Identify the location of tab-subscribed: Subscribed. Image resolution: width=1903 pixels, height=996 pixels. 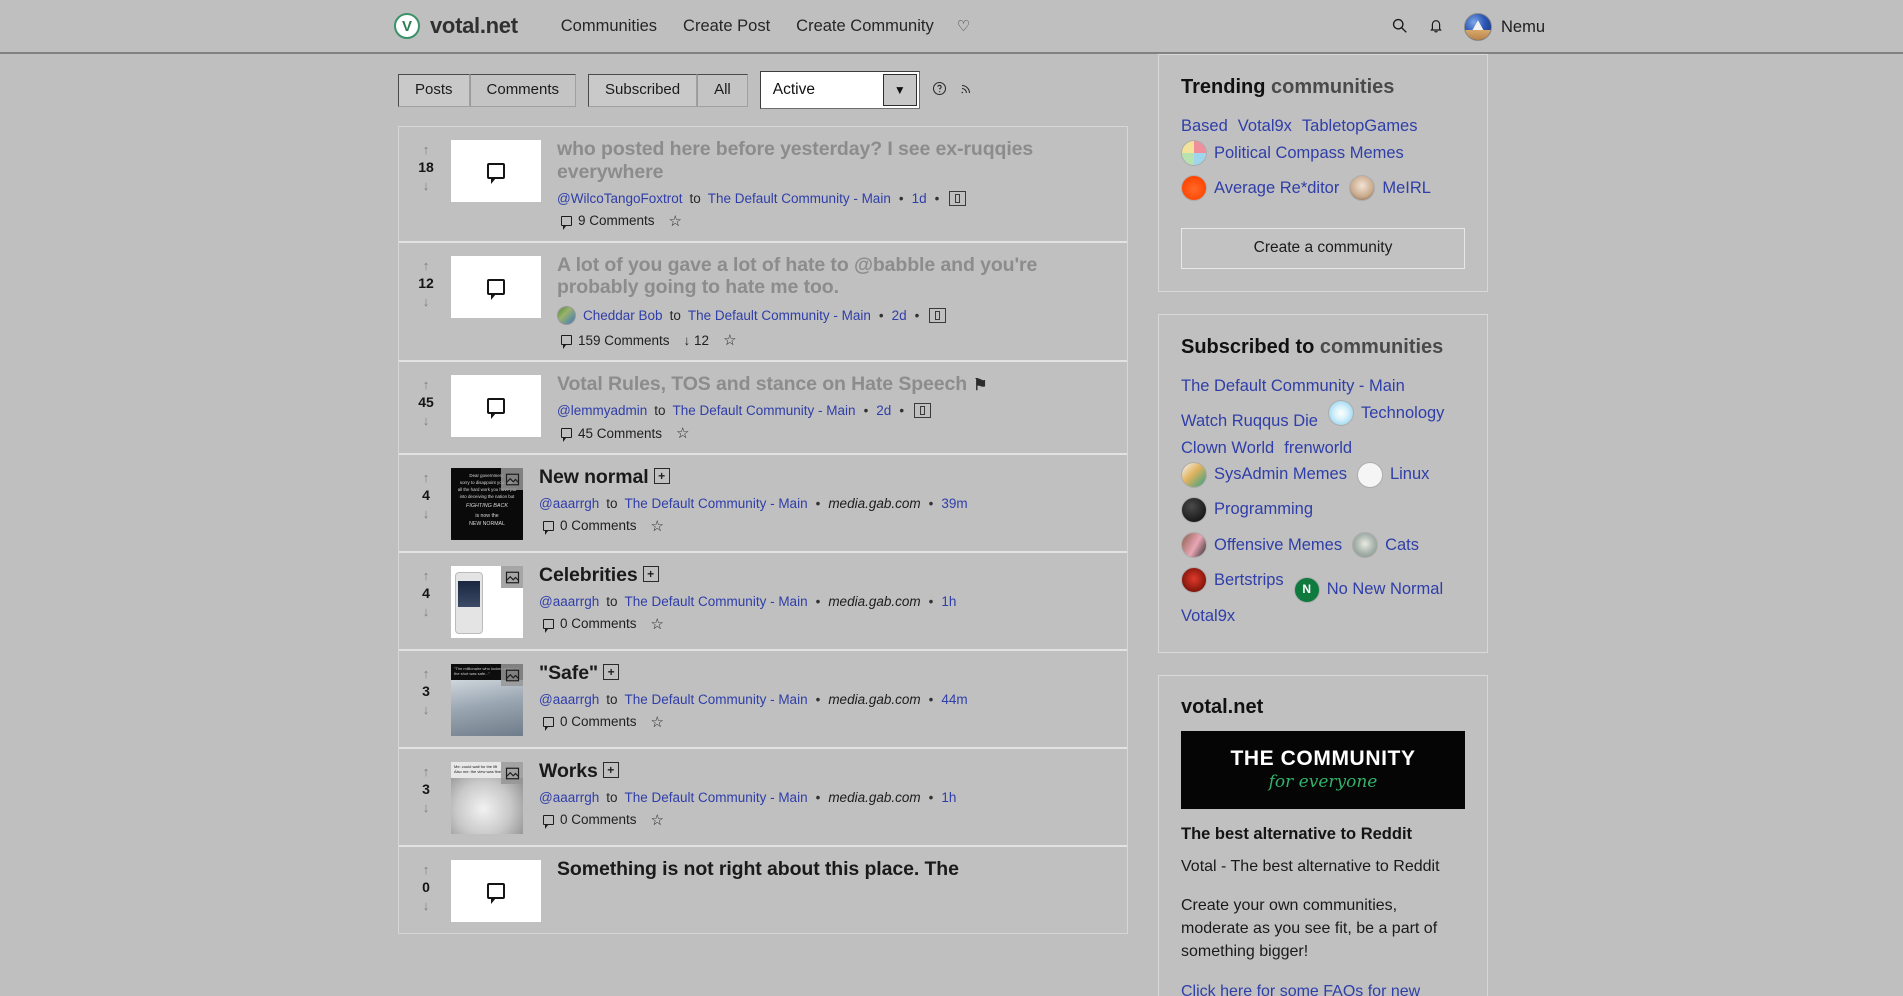
(643, 90).